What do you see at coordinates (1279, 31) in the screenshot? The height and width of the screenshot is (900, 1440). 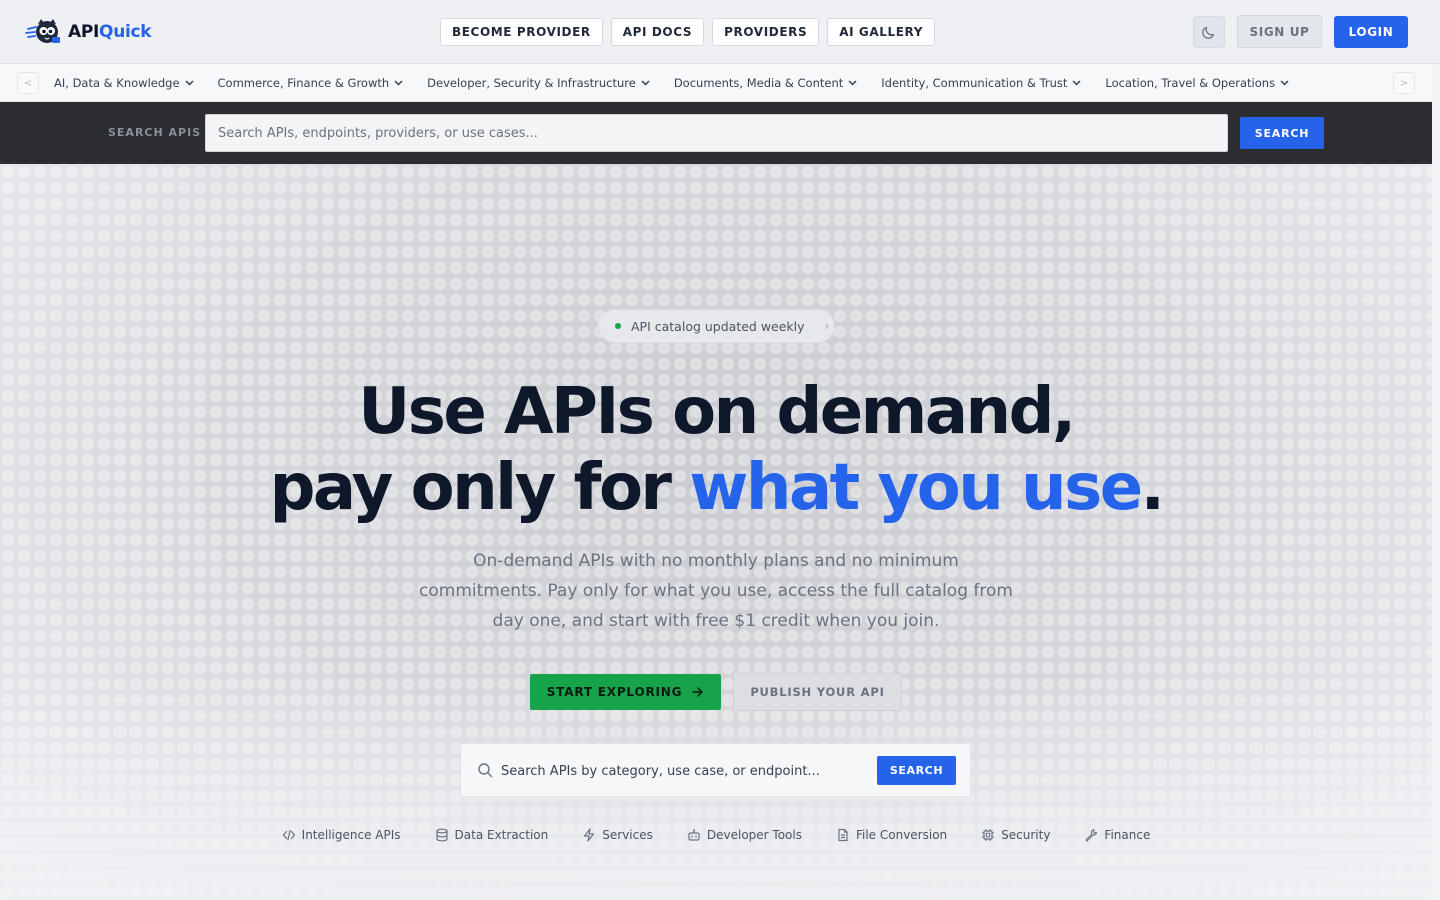 I see `sign-up-button: SIGN UP` at bounding box center [1279, 31].